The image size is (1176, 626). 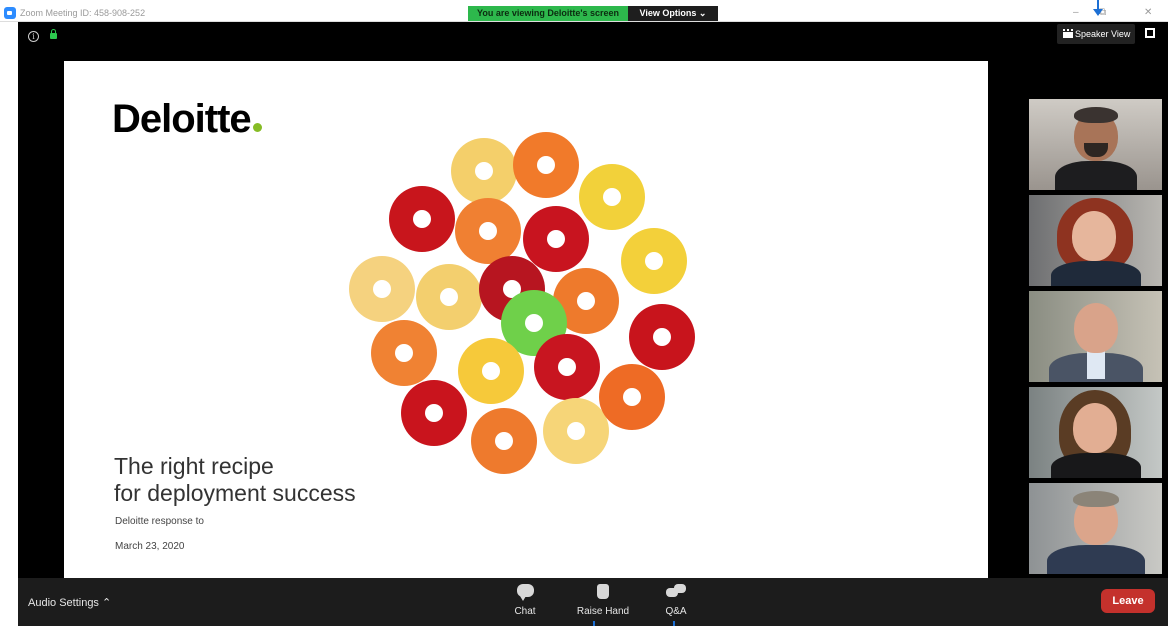 I want to click on deloitte-logo: Deloitte, so click(x=187, y=119).